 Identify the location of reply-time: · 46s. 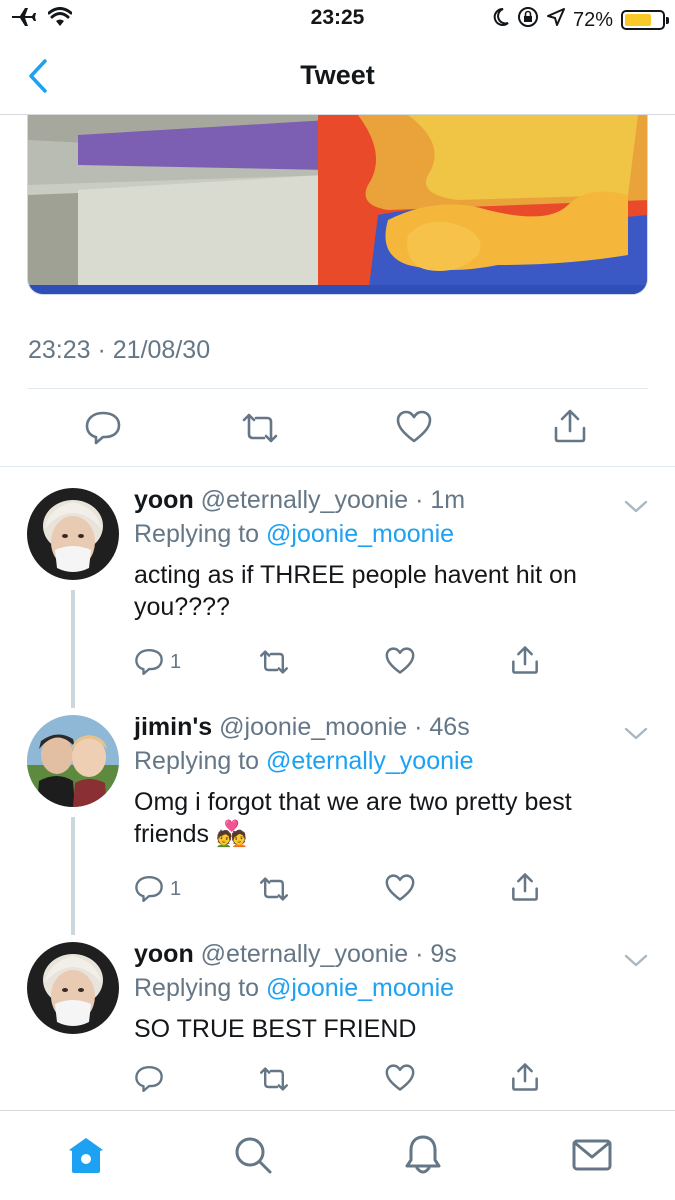
(442, 727).